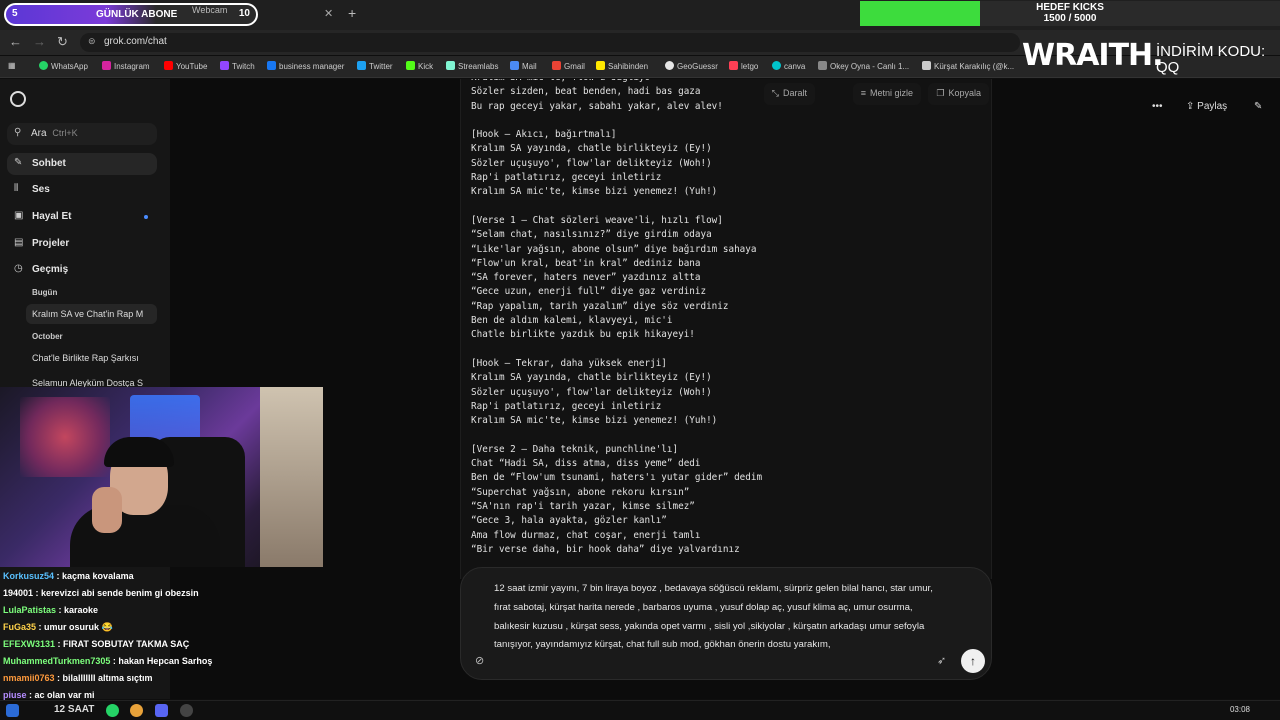 The height and width of the screenshot is (720, 1280). I want to click on share-label: Paylaş, so click(1212, 106).